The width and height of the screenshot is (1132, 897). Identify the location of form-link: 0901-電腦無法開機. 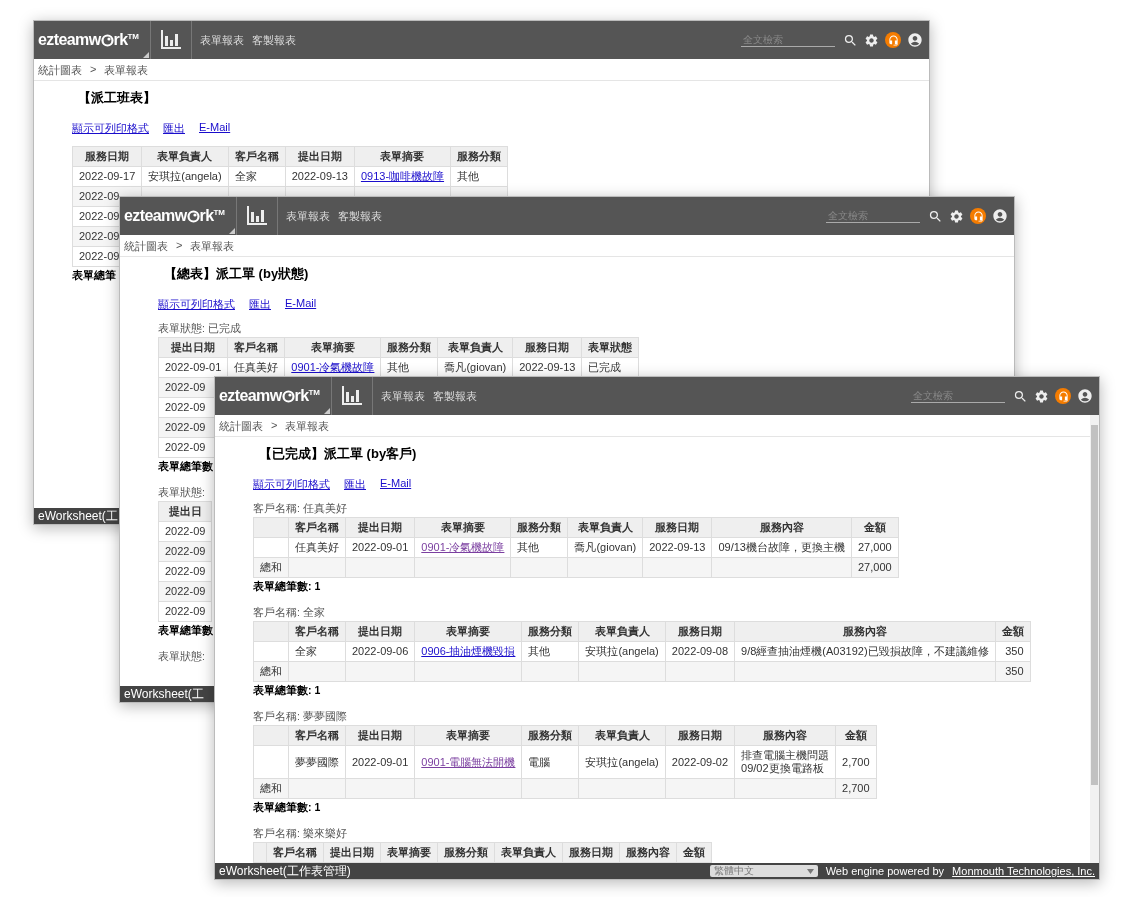
(468, 761).